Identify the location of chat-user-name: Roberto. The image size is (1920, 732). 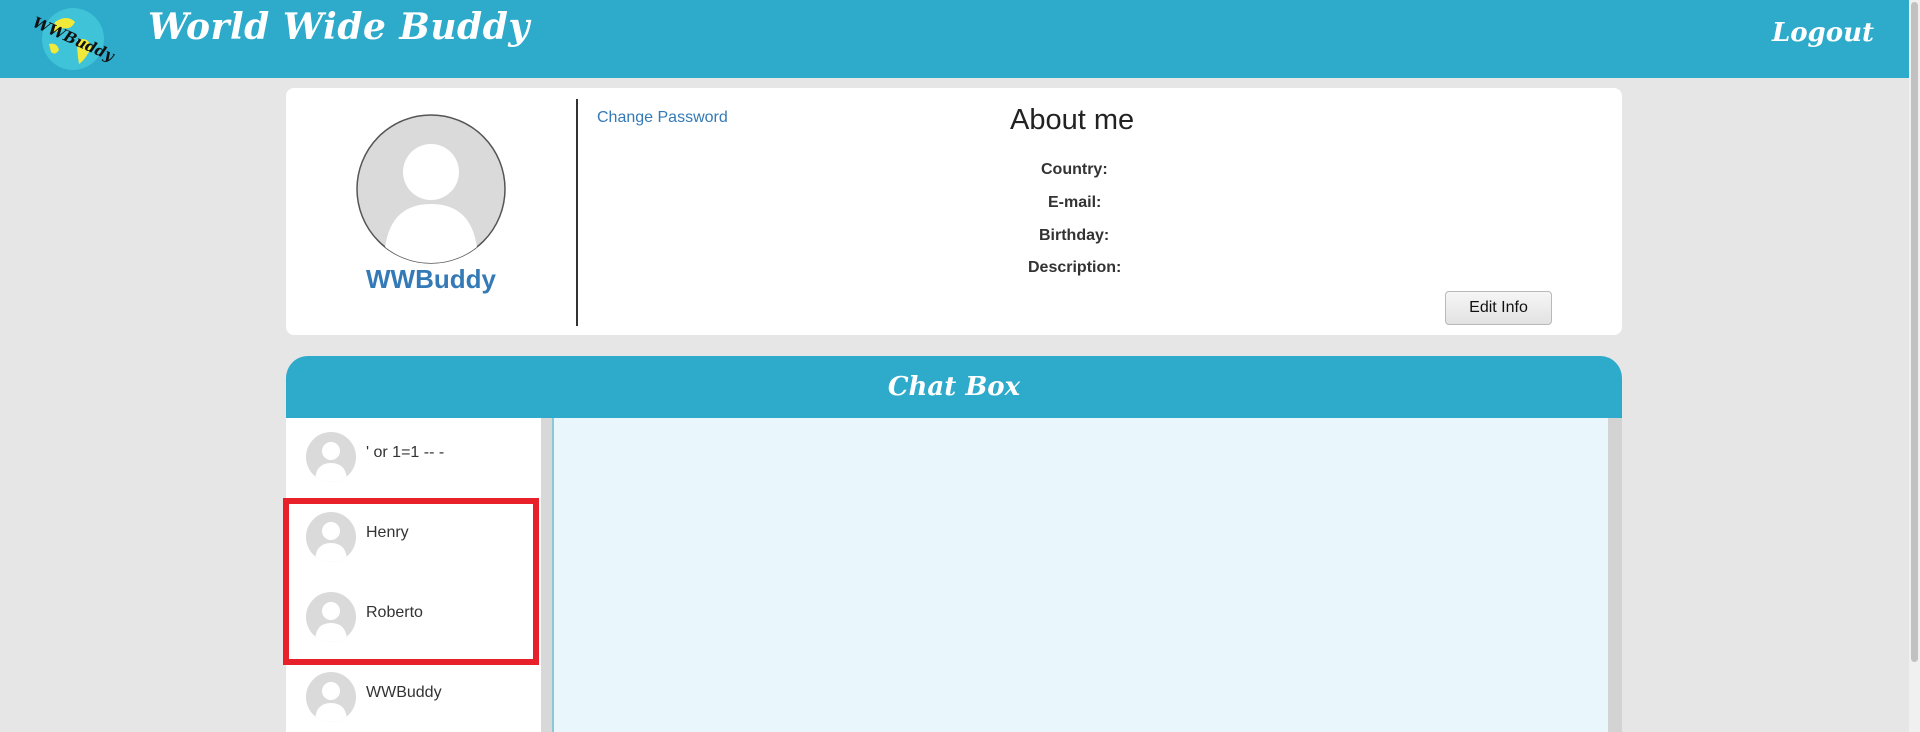
(394, 612).